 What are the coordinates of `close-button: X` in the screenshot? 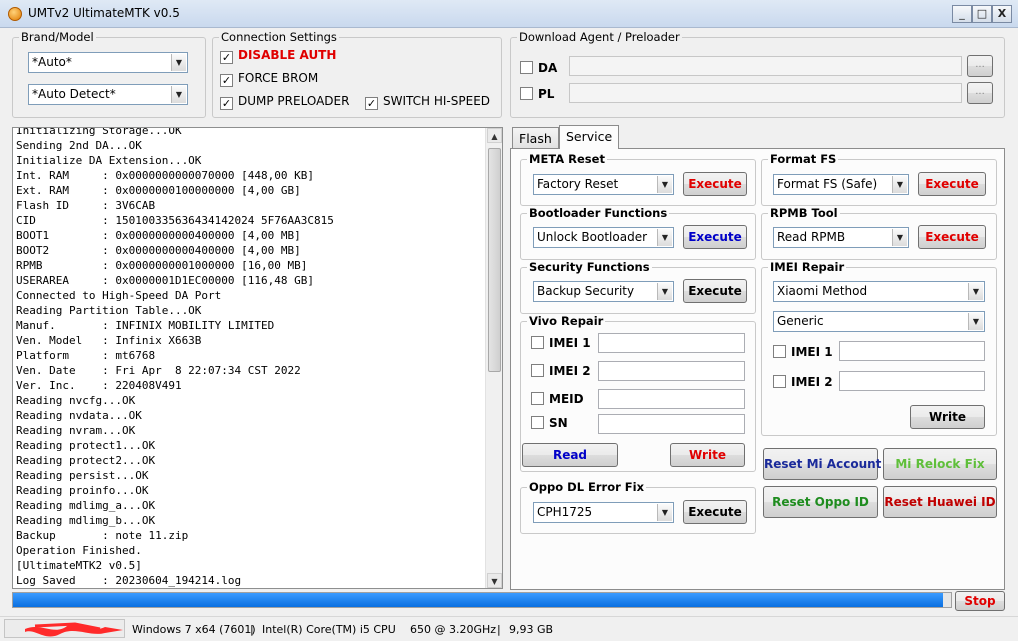 It's located at (1002, 14).